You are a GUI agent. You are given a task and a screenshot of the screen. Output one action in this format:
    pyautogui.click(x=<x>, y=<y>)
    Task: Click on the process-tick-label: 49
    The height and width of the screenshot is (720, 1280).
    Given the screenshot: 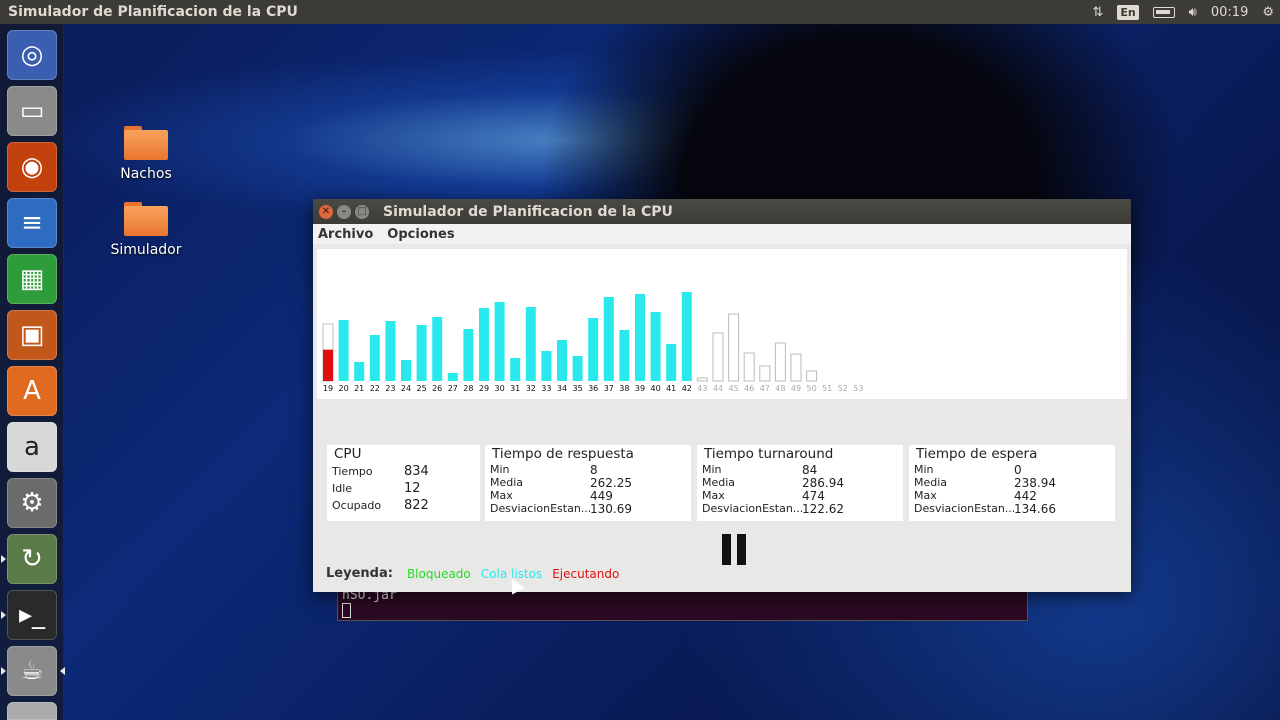 What is the action you would take?
    pyautogui.click(x=796, y=388)
    